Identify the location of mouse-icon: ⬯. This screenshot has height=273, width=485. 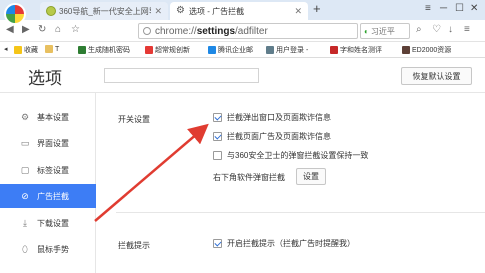
(25, 248).